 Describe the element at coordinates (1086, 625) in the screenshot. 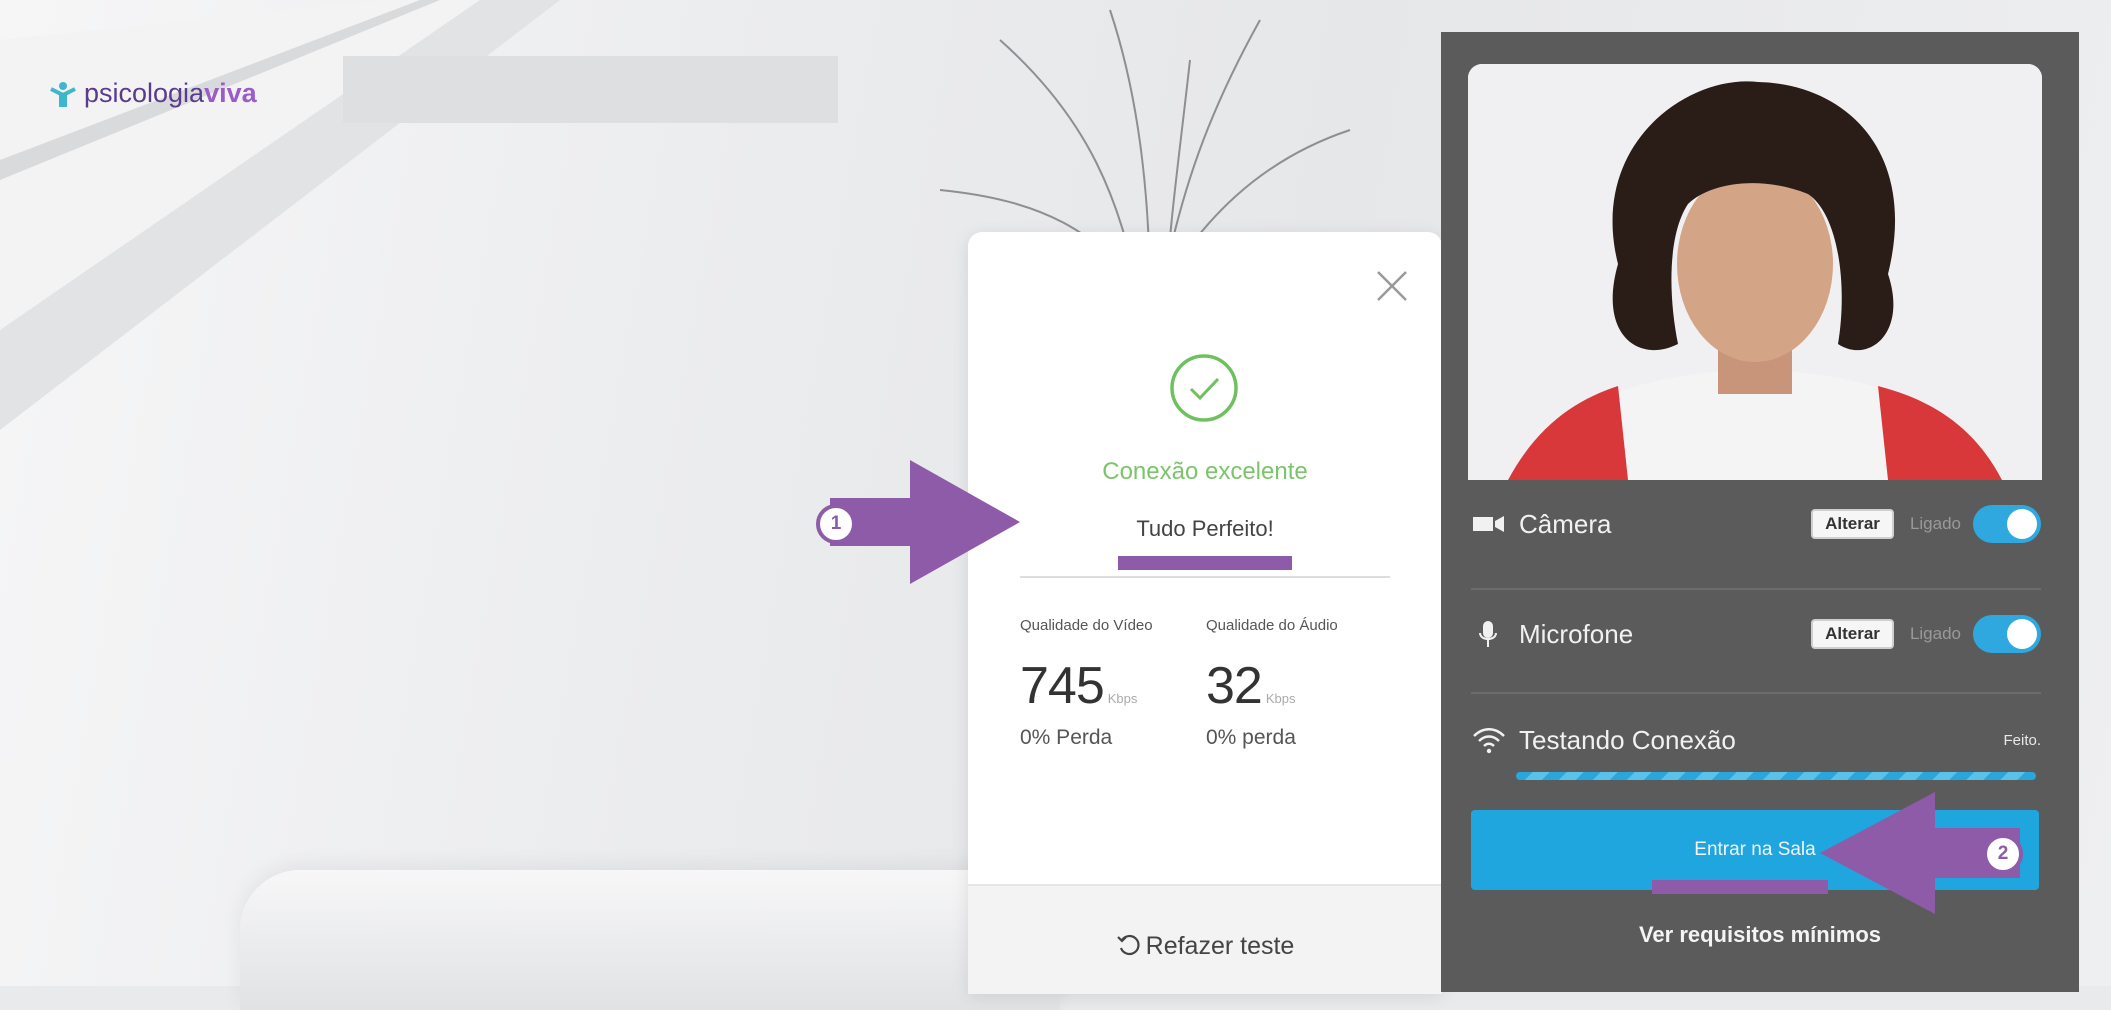

I see `video-quality-label: Qualidade do Vídeo` at that location.